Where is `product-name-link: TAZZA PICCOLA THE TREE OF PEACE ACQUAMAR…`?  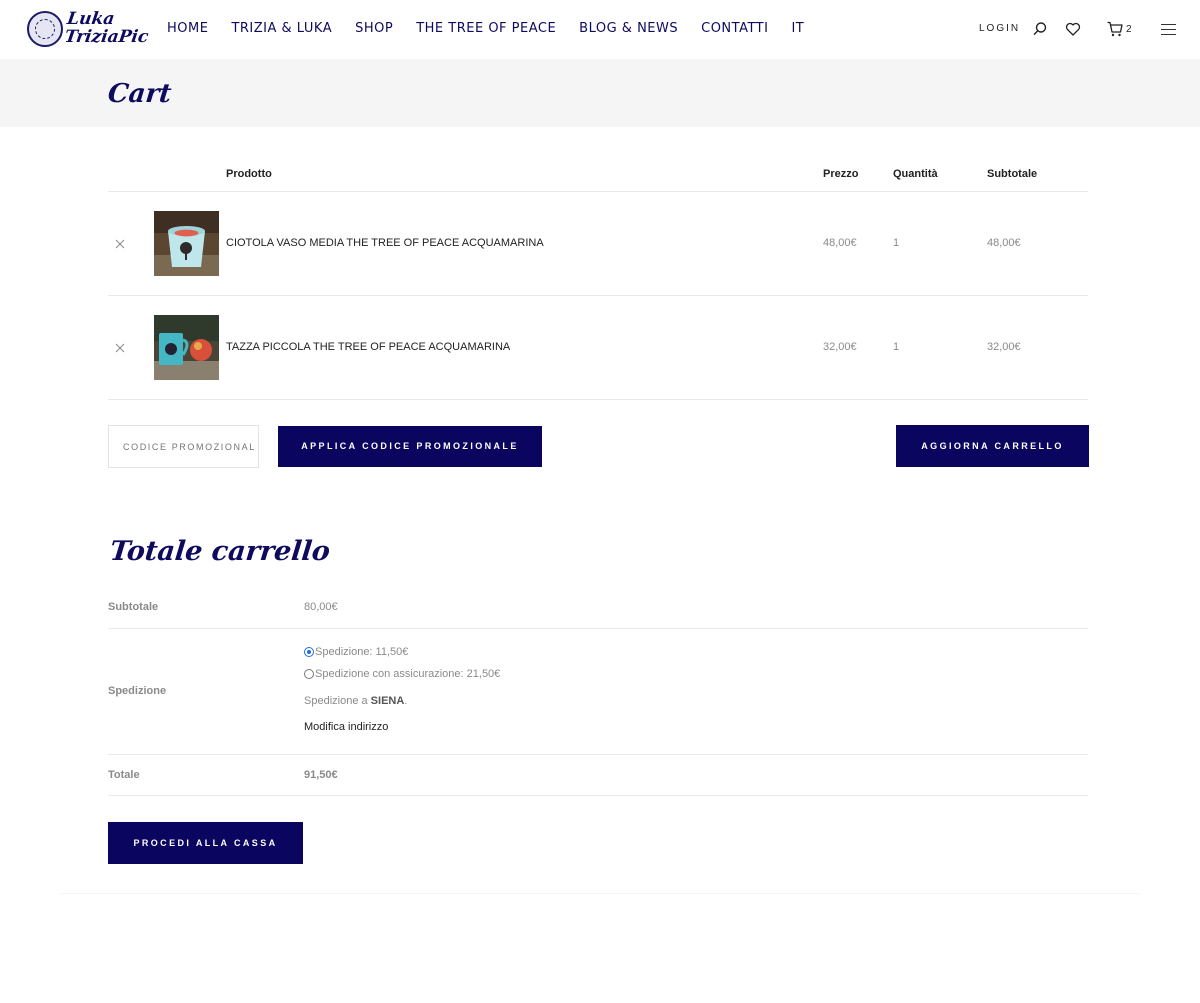 product-name-link: TAZZA PICCOLA THE TREE OF PEACE ACQUAMAR… is located at coordinates (368, 347).